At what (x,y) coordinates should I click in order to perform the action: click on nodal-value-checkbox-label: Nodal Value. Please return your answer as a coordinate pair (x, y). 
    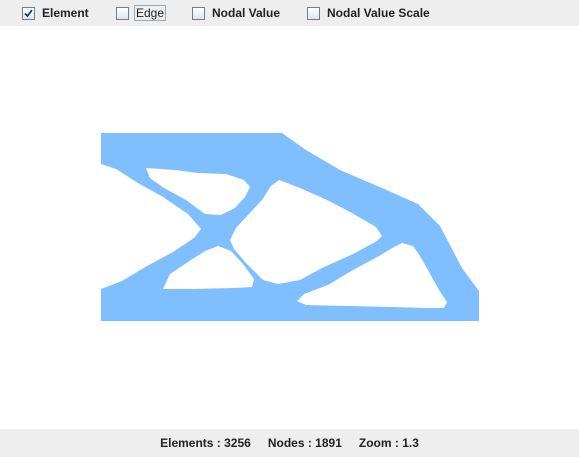
    Looking at the image, I should click on (246, 13).